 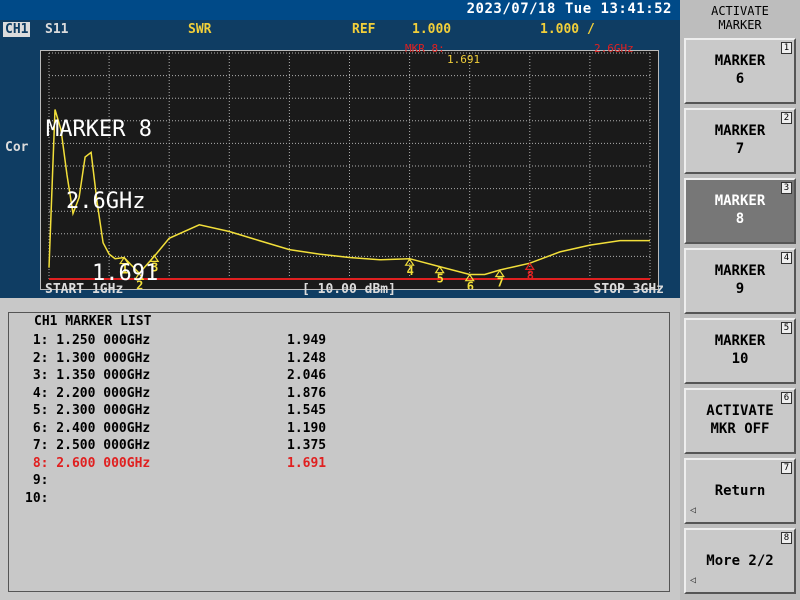 I want to click on softkey-3: MARKER 8 3, so click(x=740, y=211).